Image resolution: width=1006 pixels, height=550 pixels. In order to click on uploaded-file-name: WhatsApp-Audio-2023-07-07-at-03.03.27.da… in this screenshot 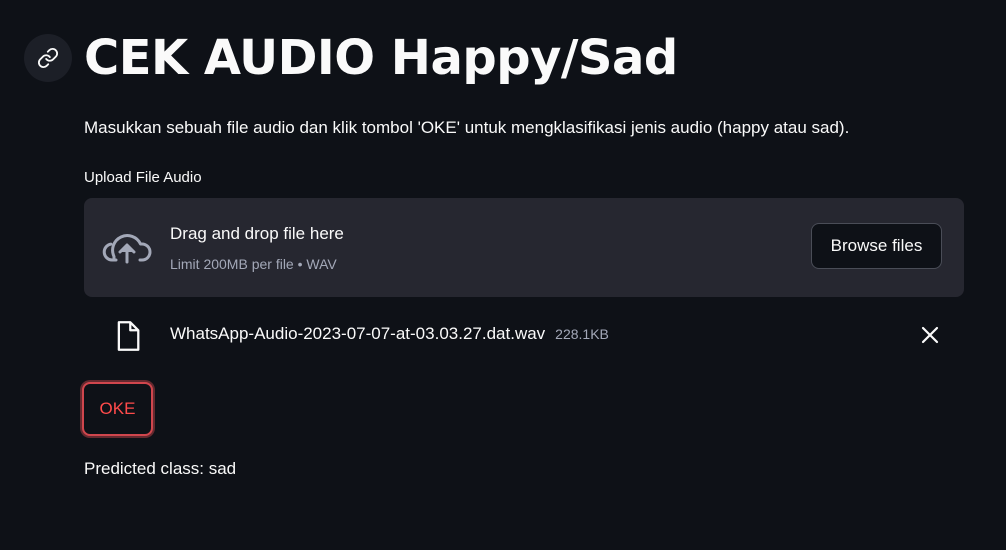, I will do `click(358, 333)`.